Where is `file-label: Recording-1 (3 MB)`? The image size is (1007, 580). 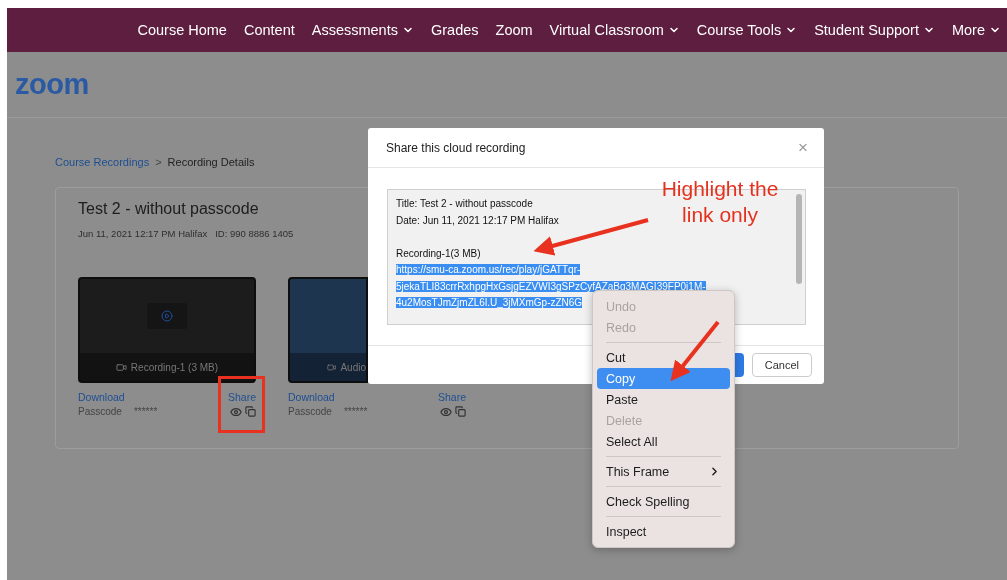 file-label: Recording-1 (3 MB) is located at coordinates (174, 367).